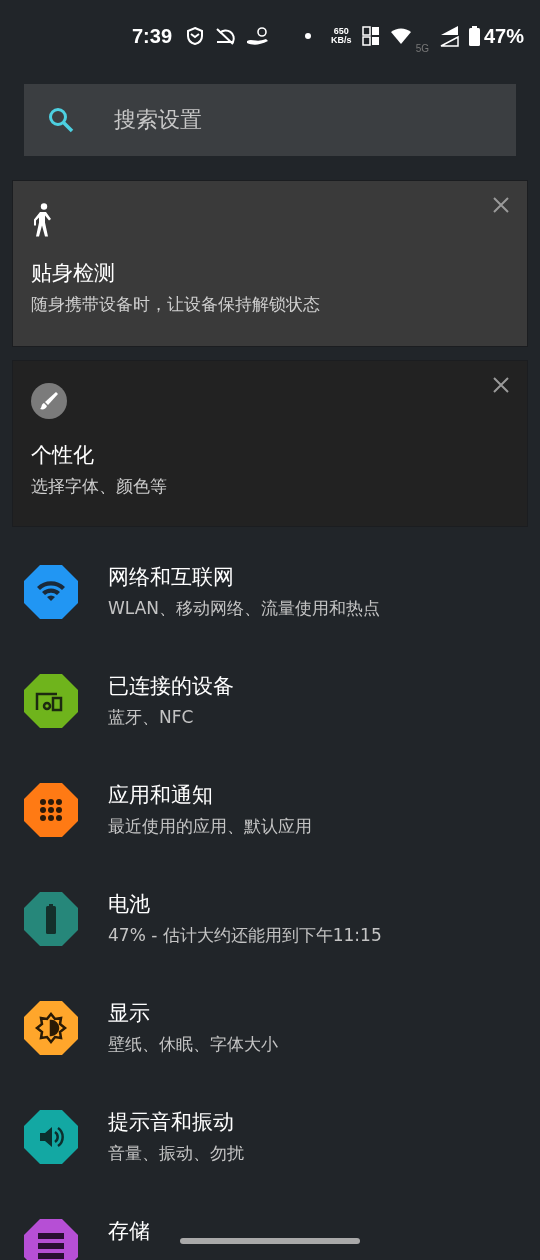  Describe the element at coordinates (63, 455) in the screenshot. I see `card-title: 个性化` at that location.